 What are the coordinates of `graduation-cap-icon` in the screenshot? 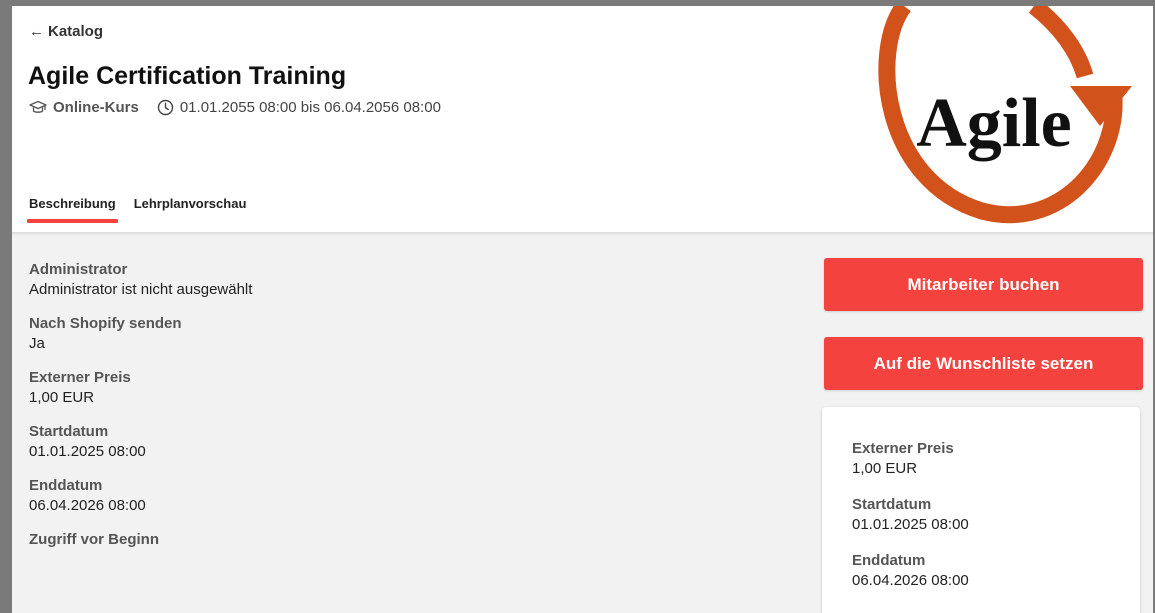 It's located at (38, 108).